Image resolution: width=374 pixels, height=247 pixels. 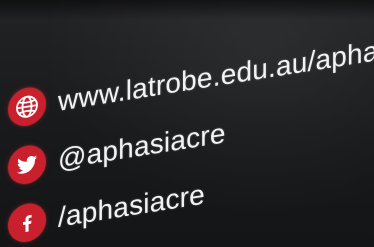 I want to click on facebook-f-icon-graphic, so click(x=27, y=223).